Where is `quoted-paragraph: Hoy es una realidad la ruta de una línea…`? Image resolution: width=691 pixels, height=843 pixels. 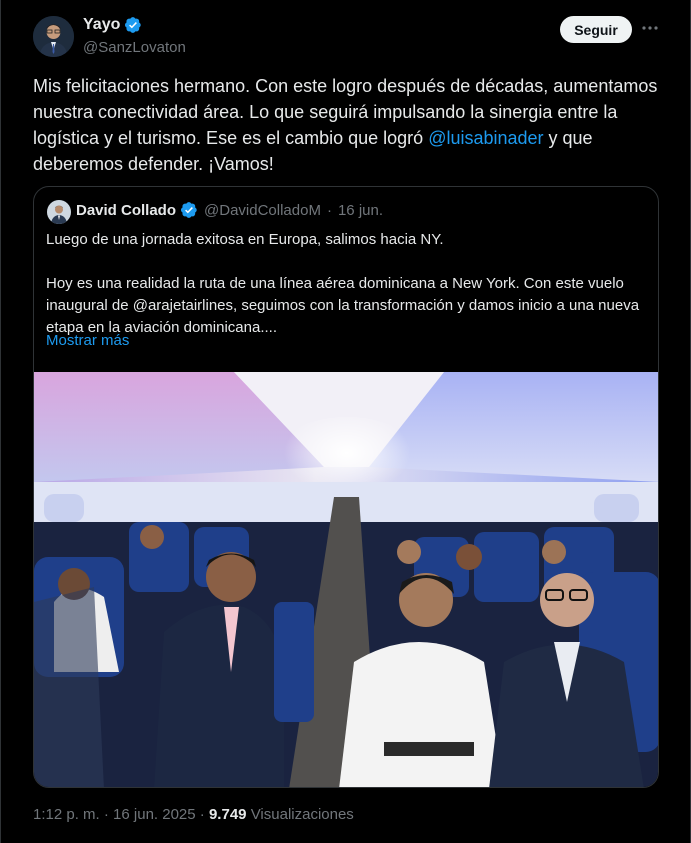
quoted-paragraph: Hoy es una realidad la ruta de una línea… is located at coordinates (343, 305).